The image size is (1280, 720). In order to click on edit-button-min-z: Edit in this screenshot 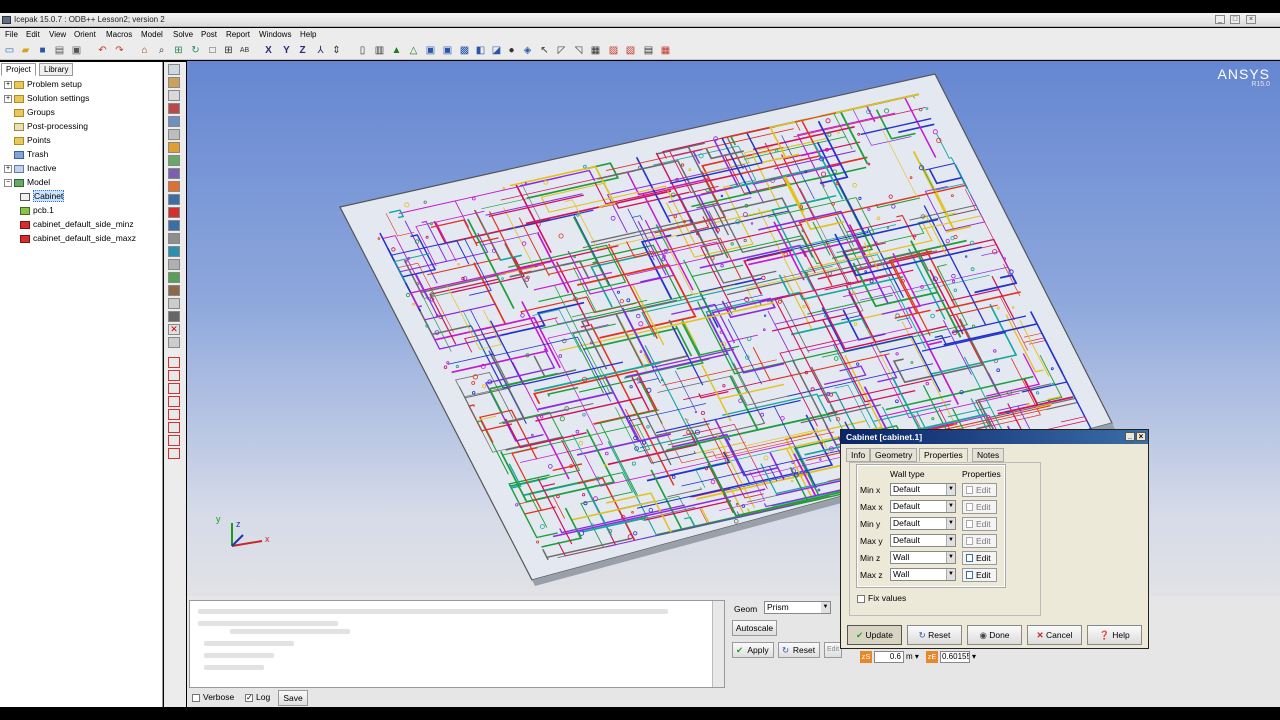, I will do `click(979, 558)`.